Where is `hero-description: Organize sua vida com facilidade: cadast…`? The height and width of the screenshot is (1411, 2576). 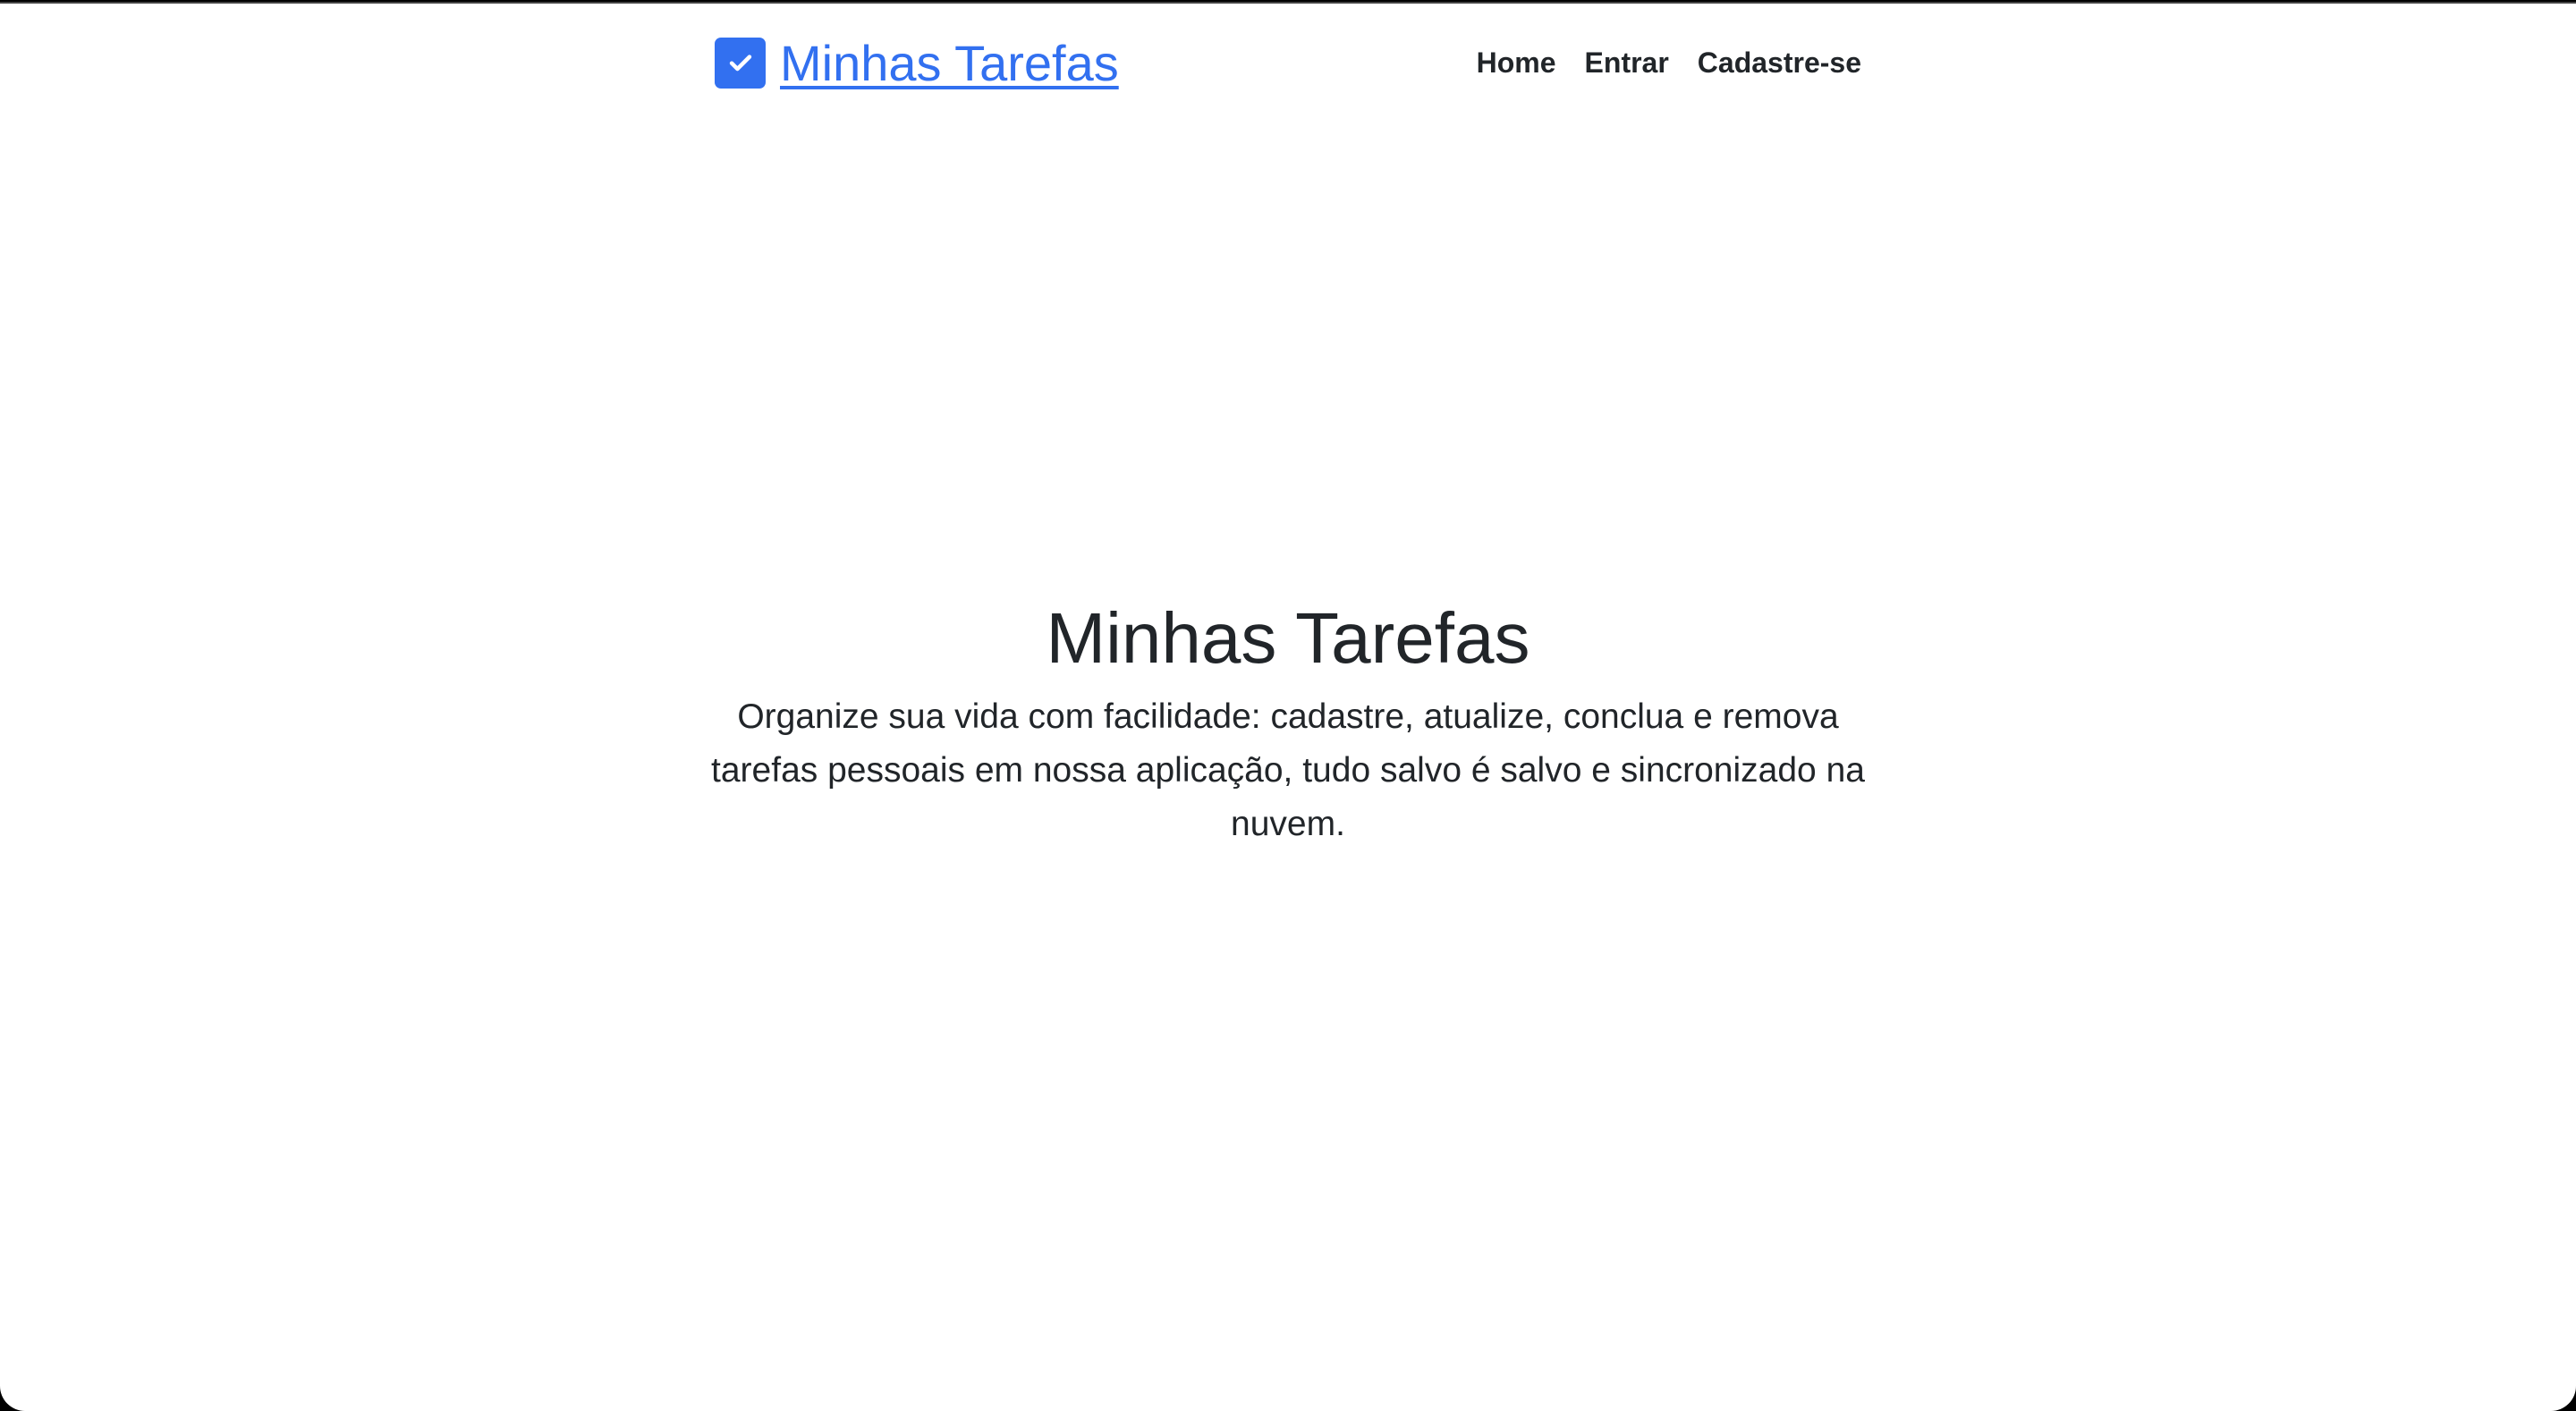 hero-description: Organize sua vida com facilidade: cadast… is located at coordinates (1288, 770).